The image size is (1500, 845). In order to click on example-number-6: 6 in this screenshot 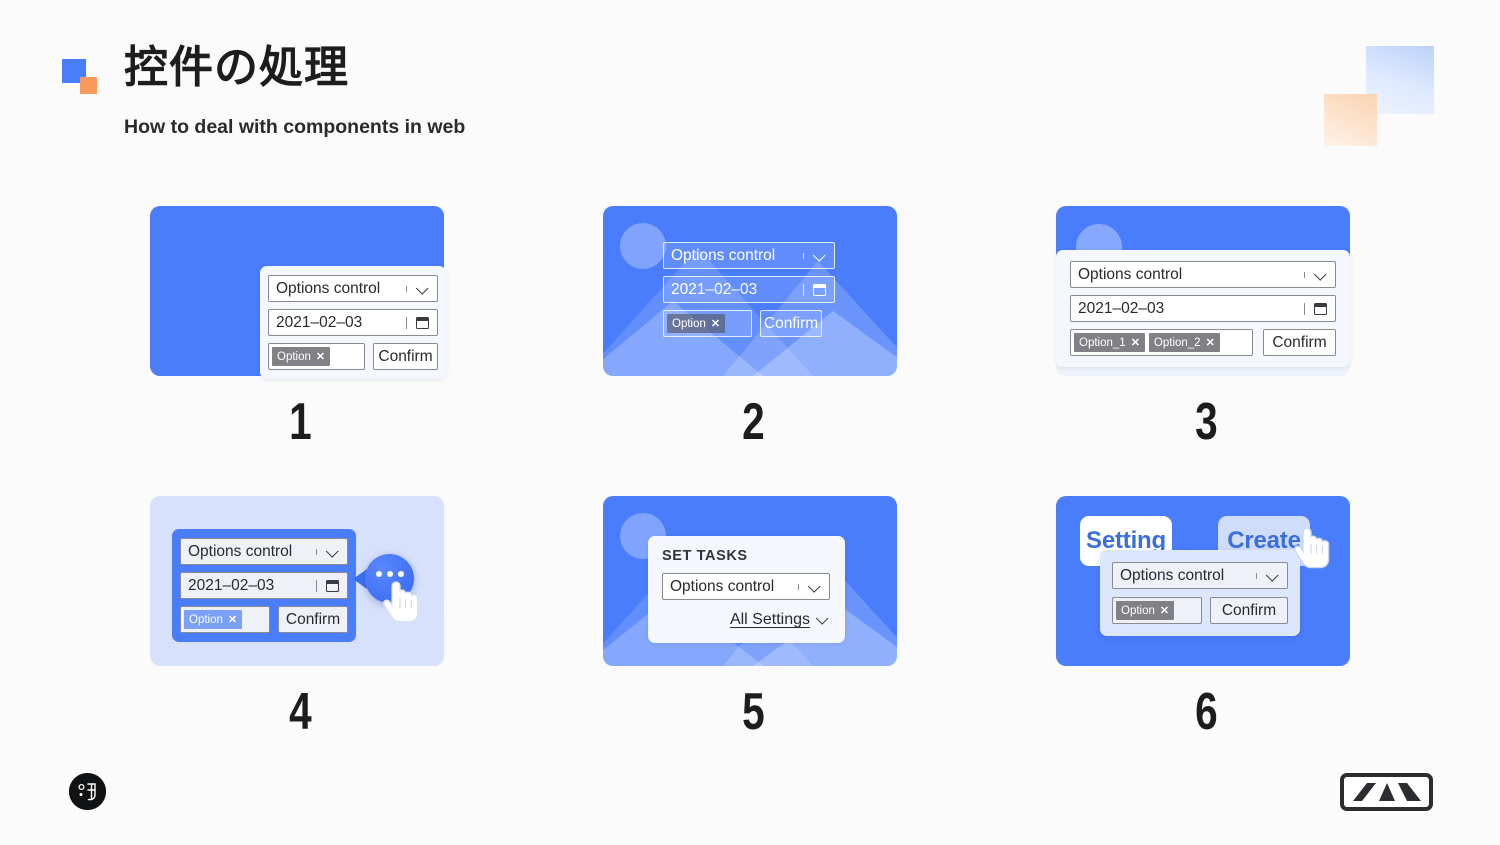, I will do `click(1206, 712)`.